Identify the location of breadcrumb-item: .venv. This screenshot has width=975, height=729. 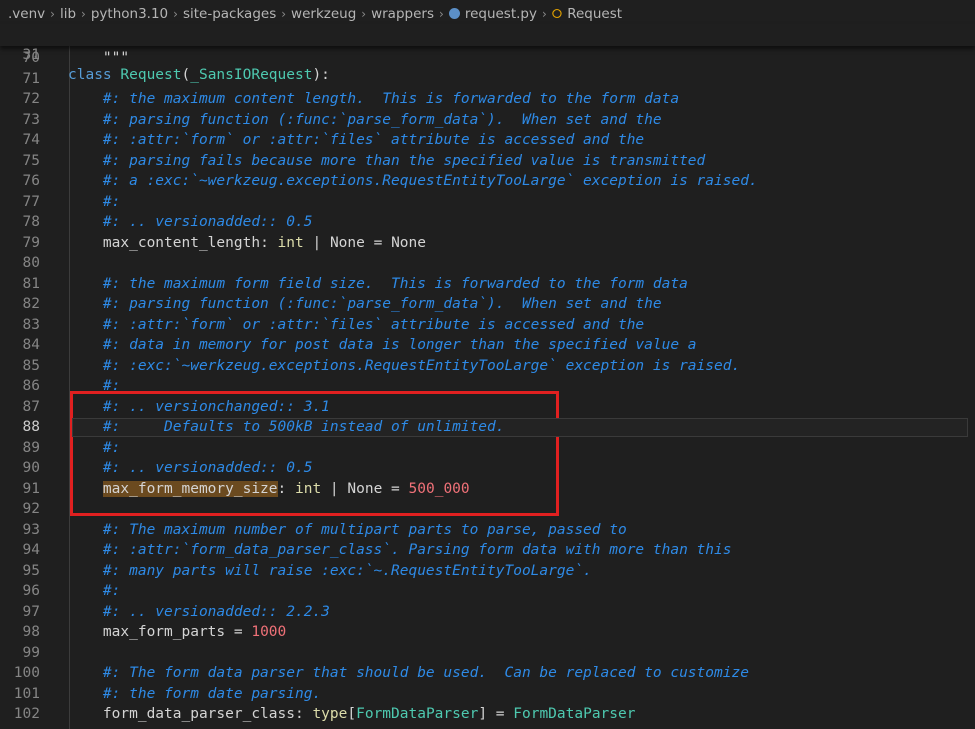
(26, 14).